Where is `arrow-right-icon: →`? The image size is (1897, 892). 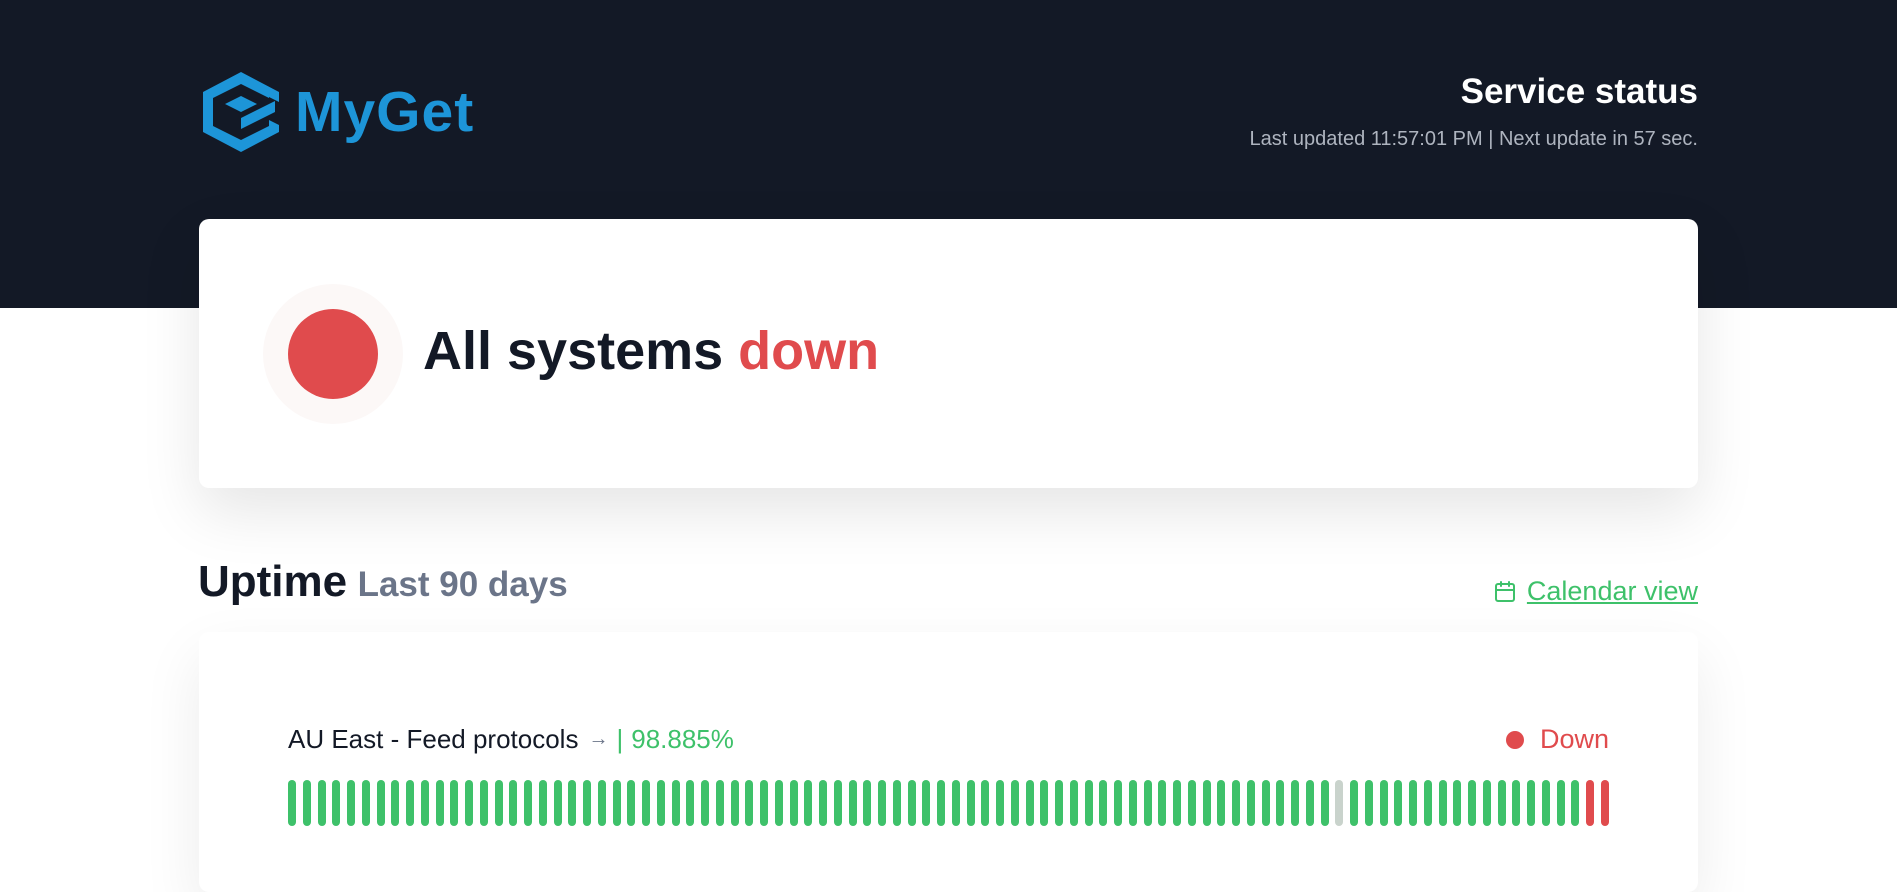 arrow-right-icon: → is located at coordinates (598, 739).